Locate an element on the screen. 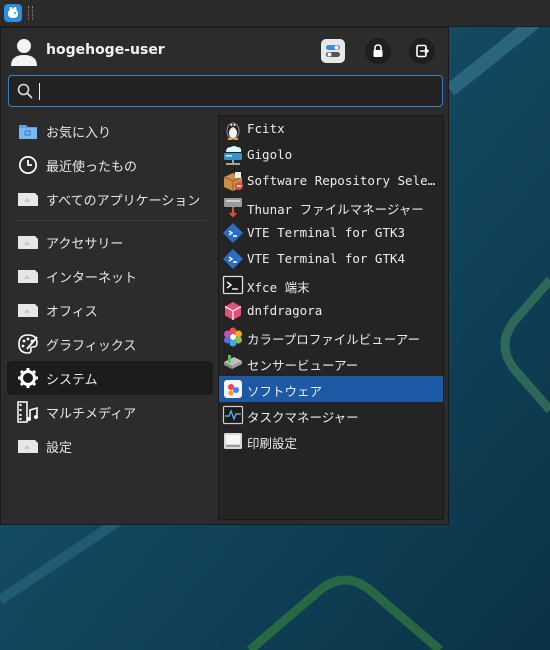 The width and height of the screenshot is (550, 650). app-item-software: ソフトウェア is located at coordinates (331, 389).